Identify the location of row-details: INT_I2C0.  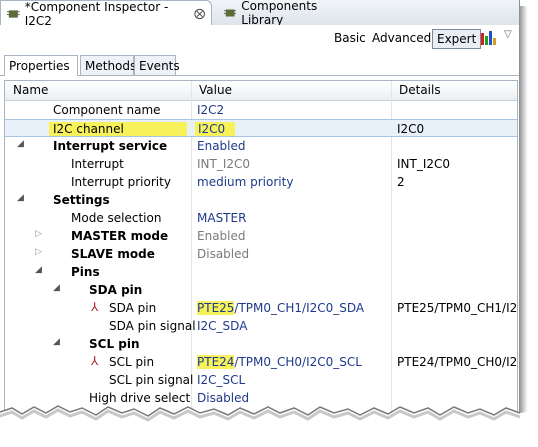
(424, 164).